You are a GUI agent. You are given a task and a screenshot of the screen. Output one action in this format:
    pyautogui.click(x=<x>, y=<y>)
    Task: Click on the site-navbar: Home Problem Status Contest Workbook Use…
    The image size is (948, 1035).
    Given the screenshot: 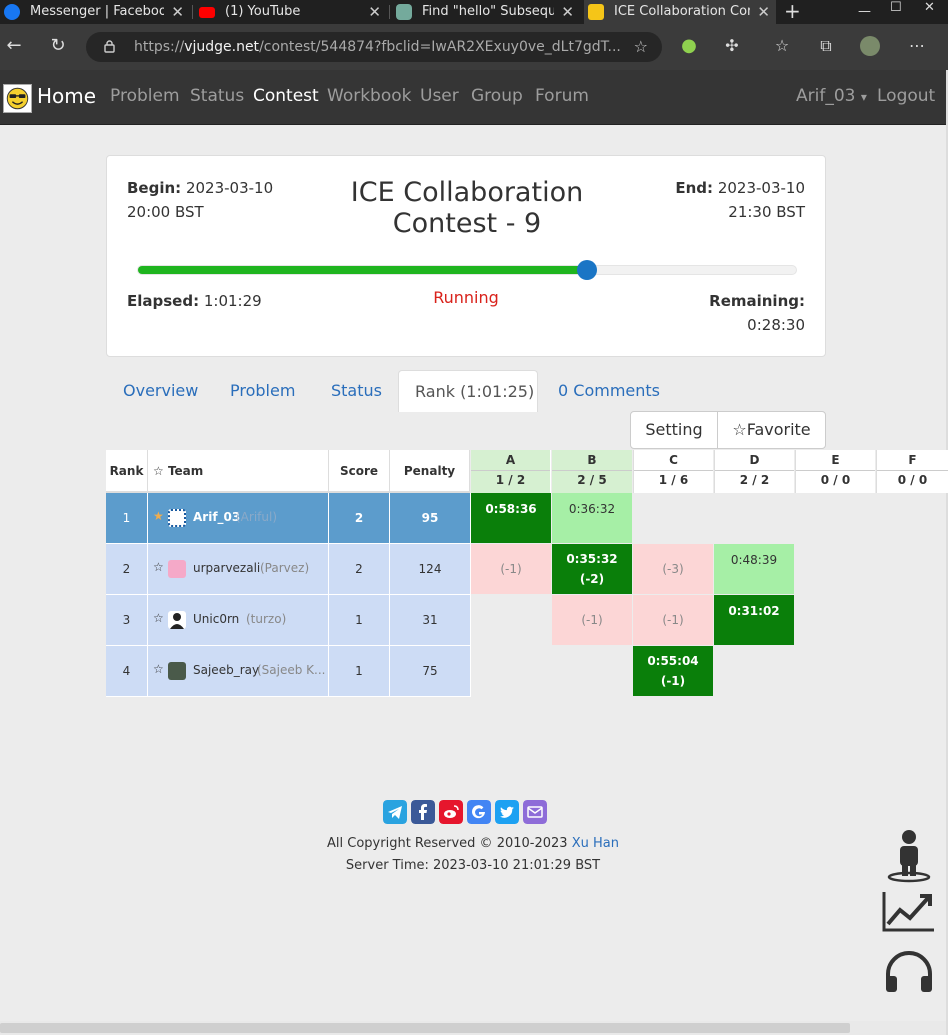 What is the action you would take?
    pyautogui.click(x=473, y=97)
    